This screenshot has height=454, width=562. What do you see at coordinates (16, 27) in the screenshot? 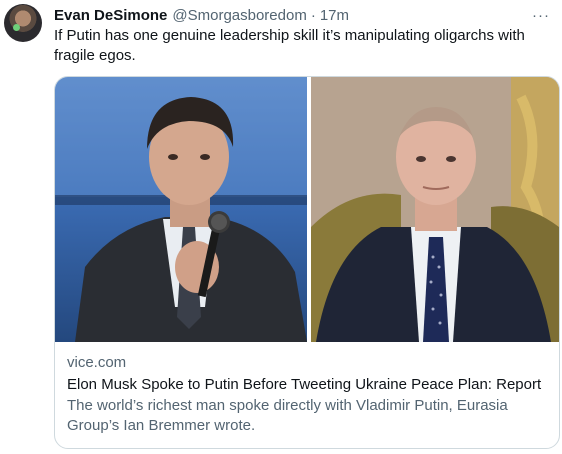
I see `microphone-icon` at bounding box center [16, 27].